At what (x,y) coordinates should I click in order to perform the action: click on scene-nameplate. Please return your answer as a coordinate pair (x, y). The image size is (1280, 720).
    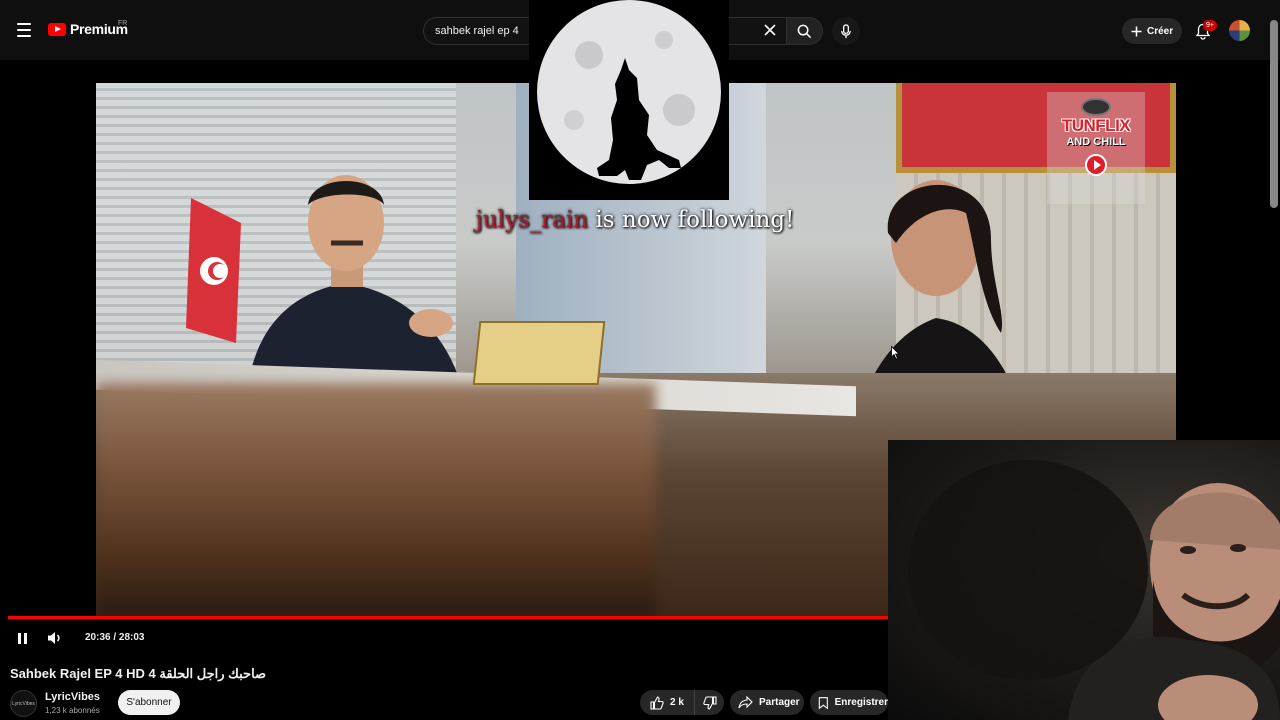
    Looking at the image, I should click on (539, 353).